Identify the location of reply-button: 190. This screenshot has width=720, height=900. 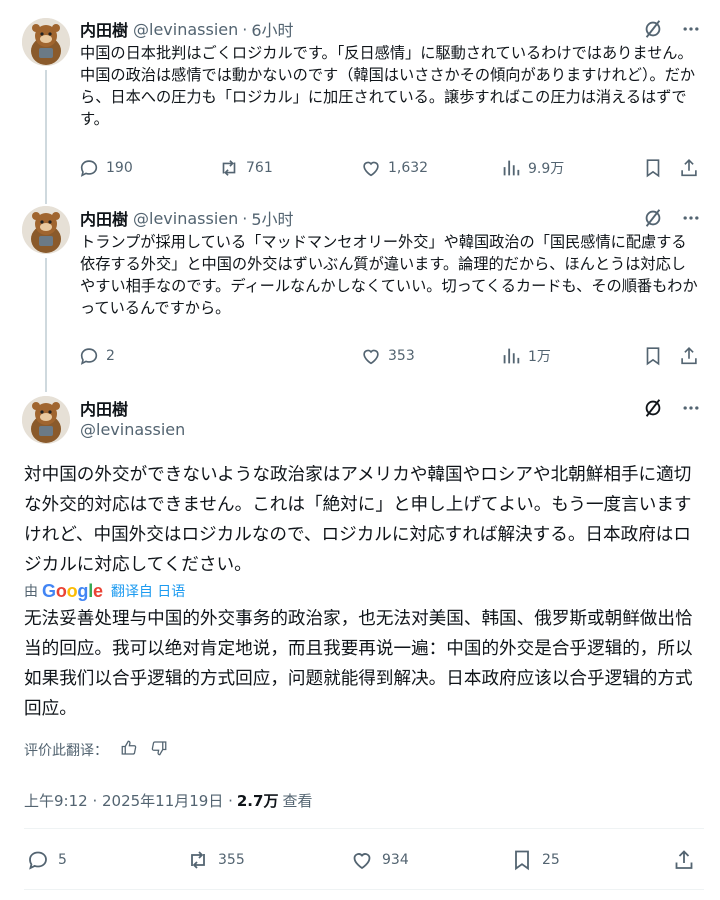
(105, 168).